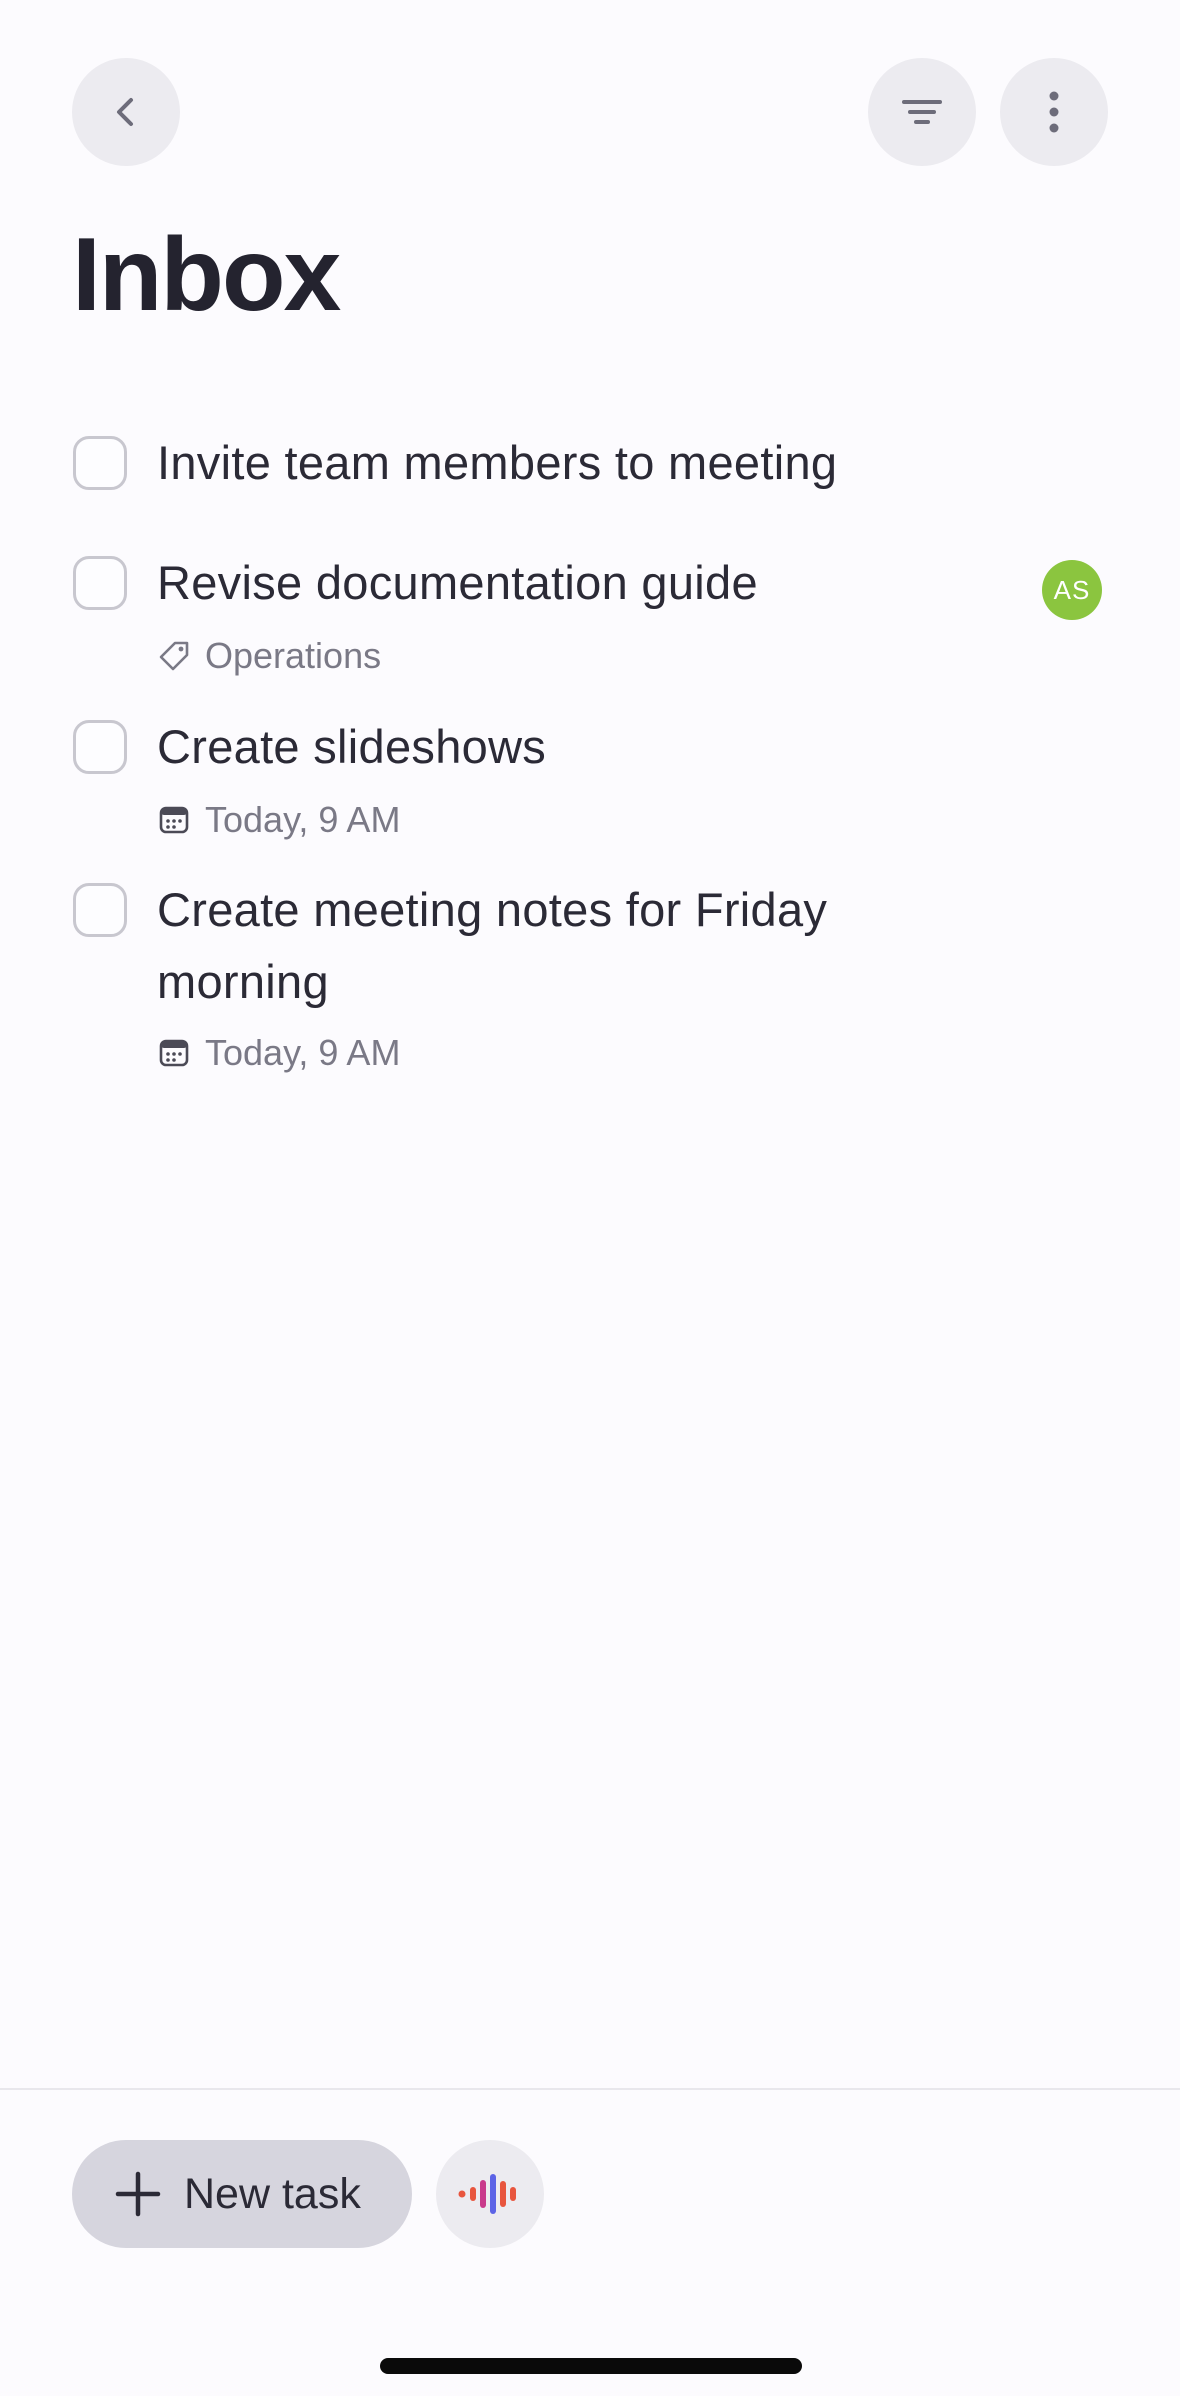 This screenshot has height=2396, width=1180. Describe the element at coordinates (591, 2366) in the screenshot. I see `home-indicator` at that location.